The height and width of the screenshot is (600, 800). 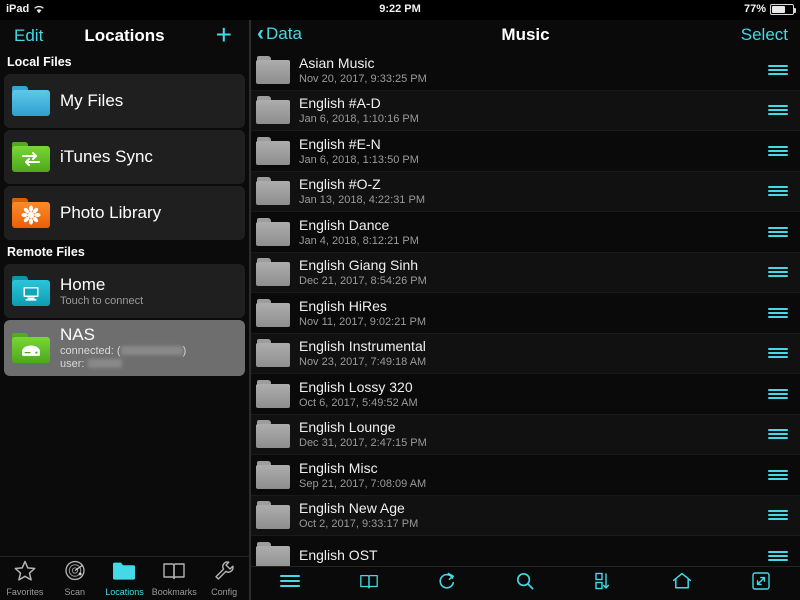 I want to click on file-name: English New Age, so click(x=352, y=508).